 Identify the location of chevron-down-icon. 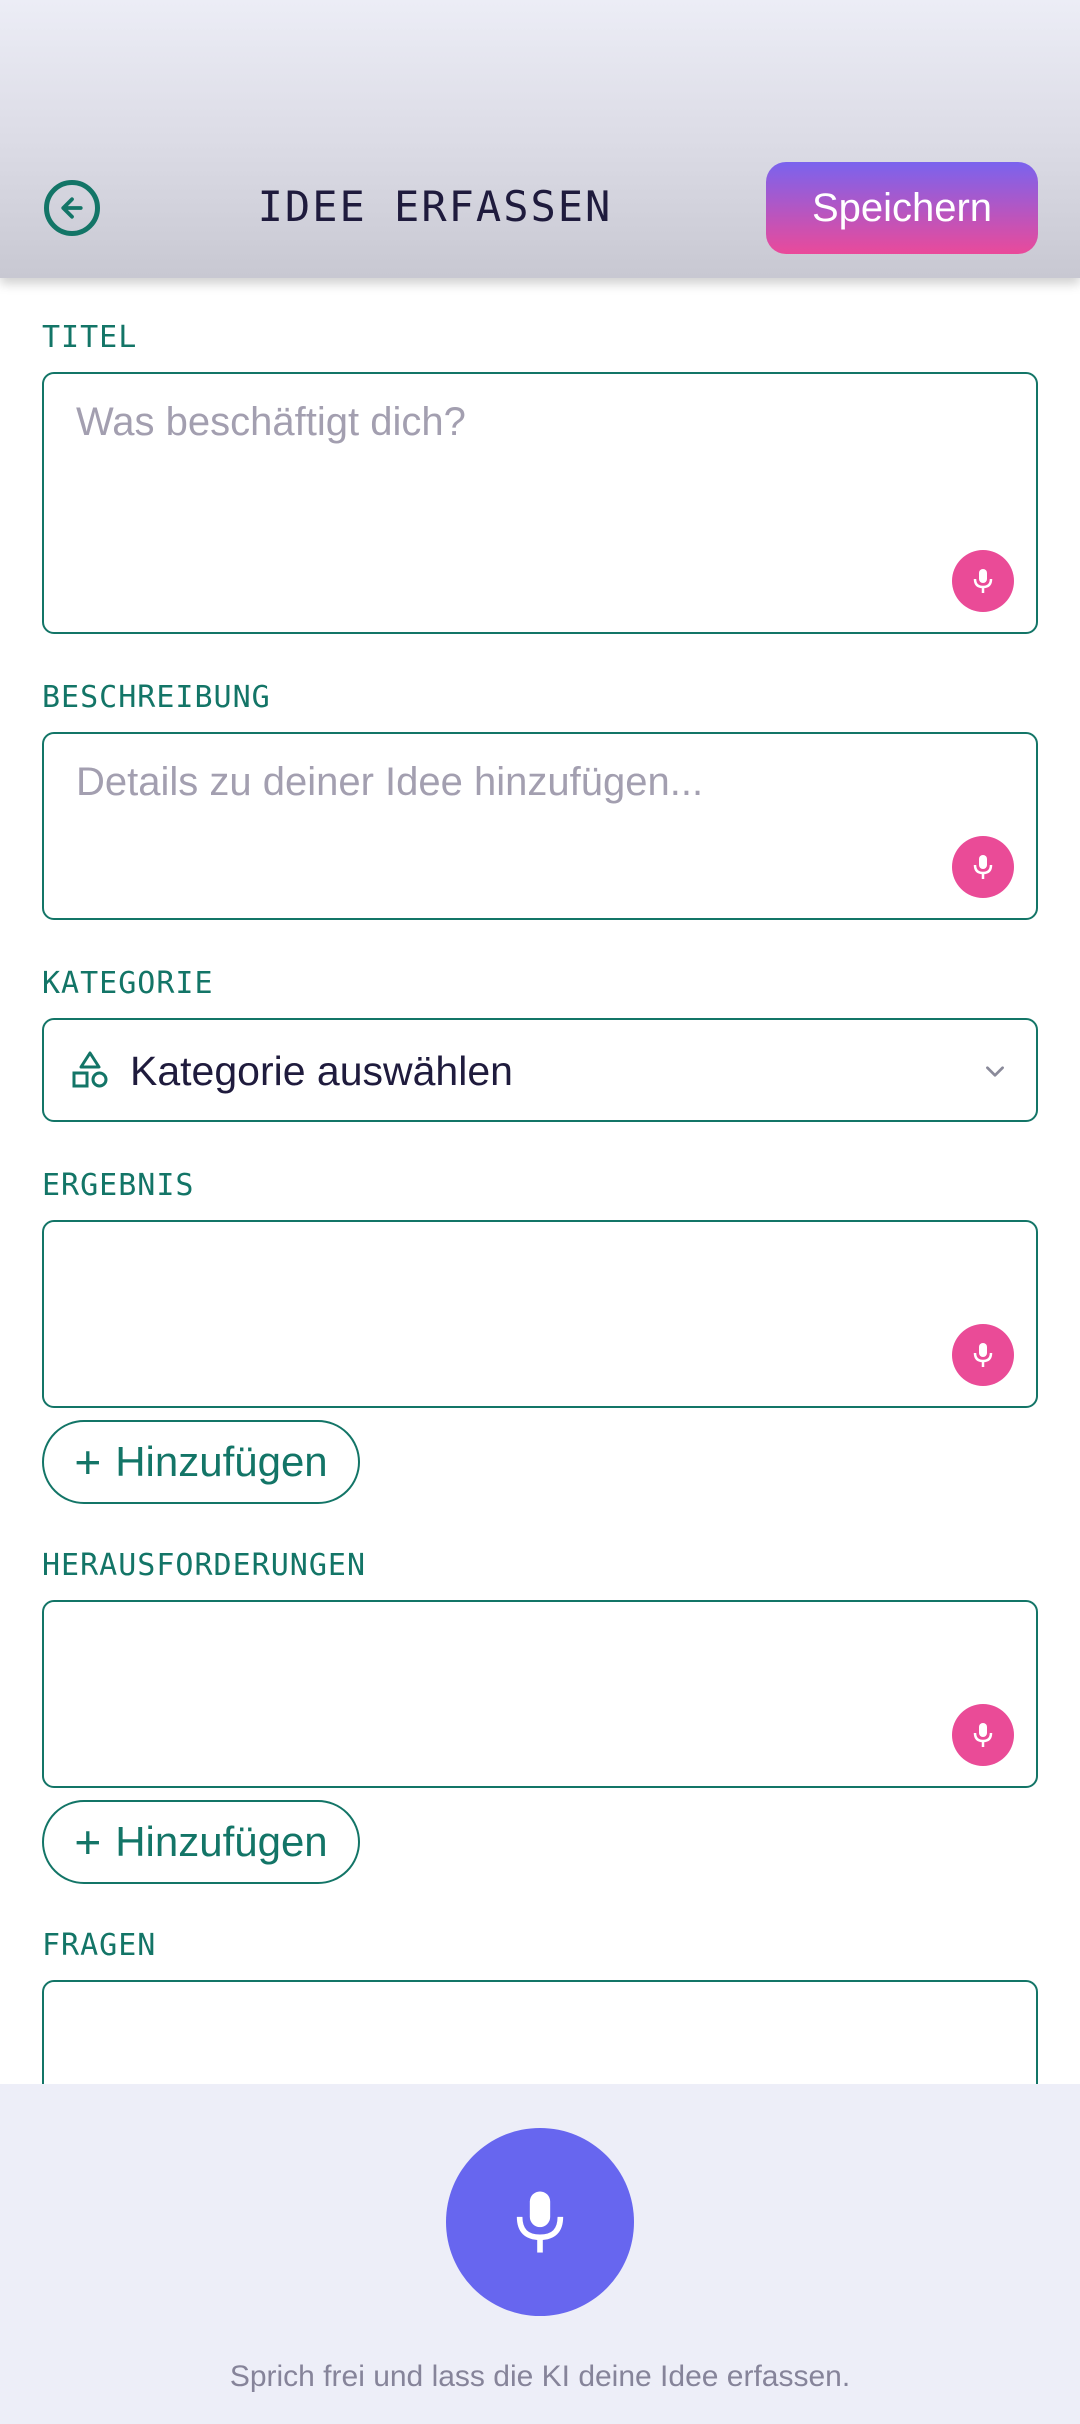
(995, 1071).